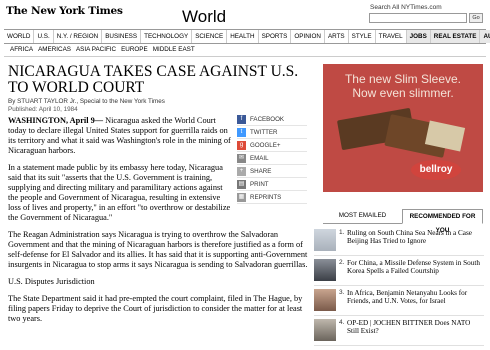 The height and width of the screenshot is (350, 490). Describe the element at coordinates (342, 322) in the screenshot. I see `recommended-rank: 4.` at that location.